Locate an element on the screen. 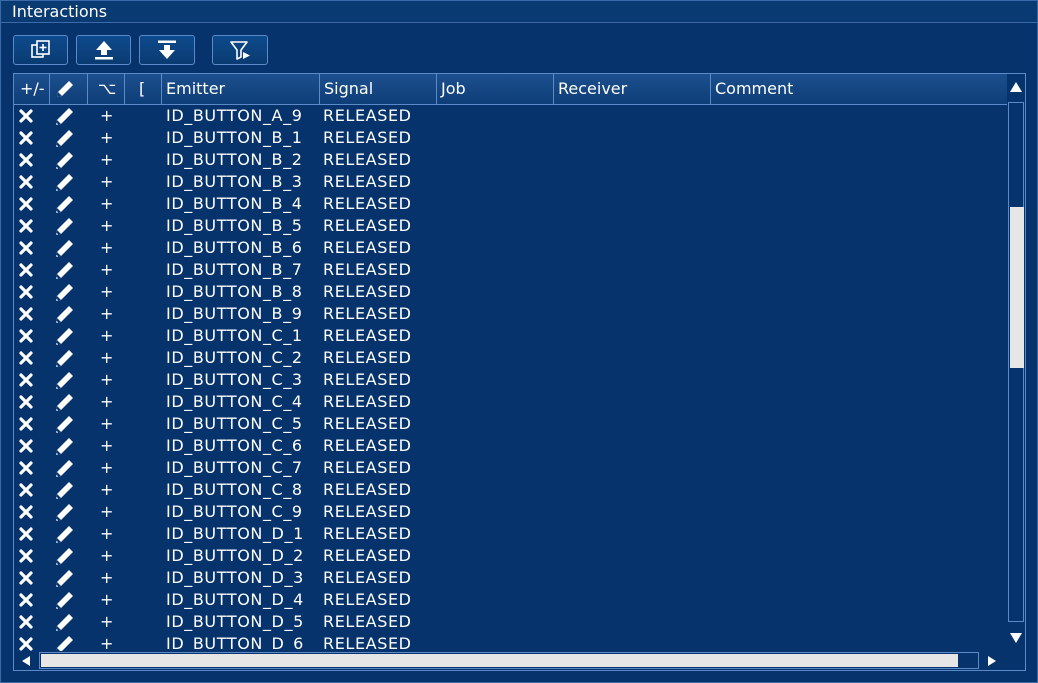  emitter-cell: ID_BUTTON_D_1 is located at coordinates (235, 534).